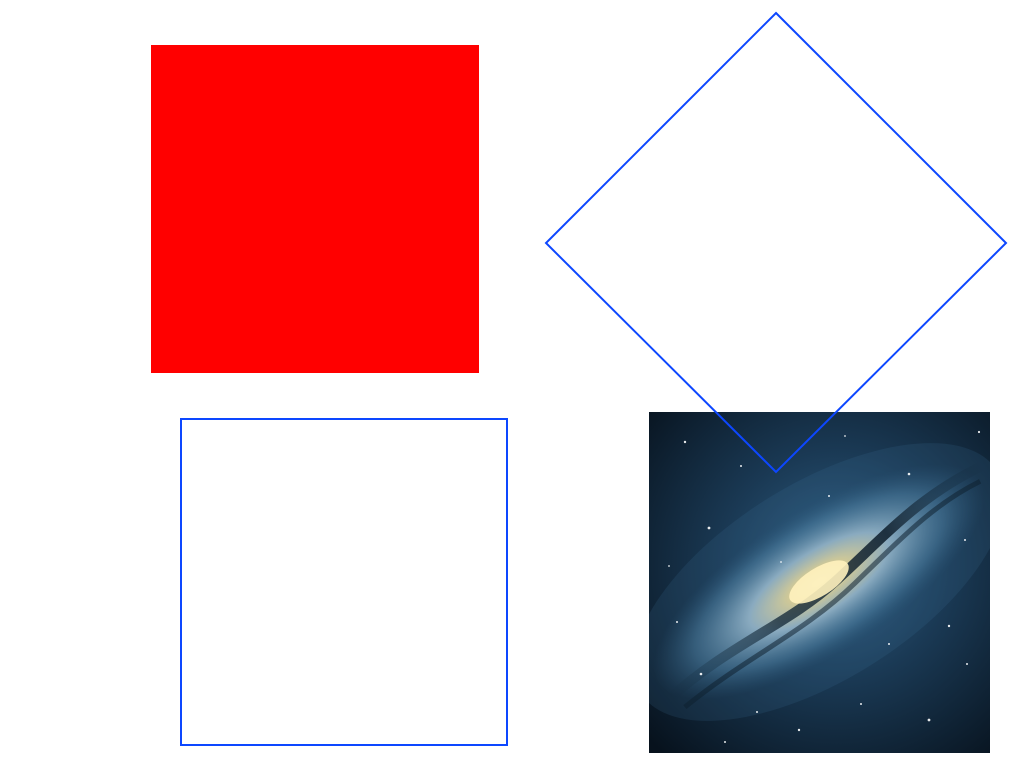 This screenshot has height=768, width=1024. Describe the element at coordinates (315, 209) in the screenshot. I see `red-filled-square` at that location.